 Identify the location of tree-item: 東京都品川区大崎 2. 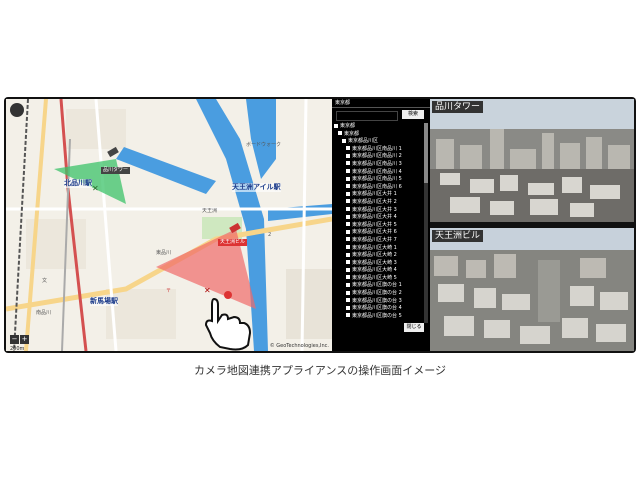
(378, 256).